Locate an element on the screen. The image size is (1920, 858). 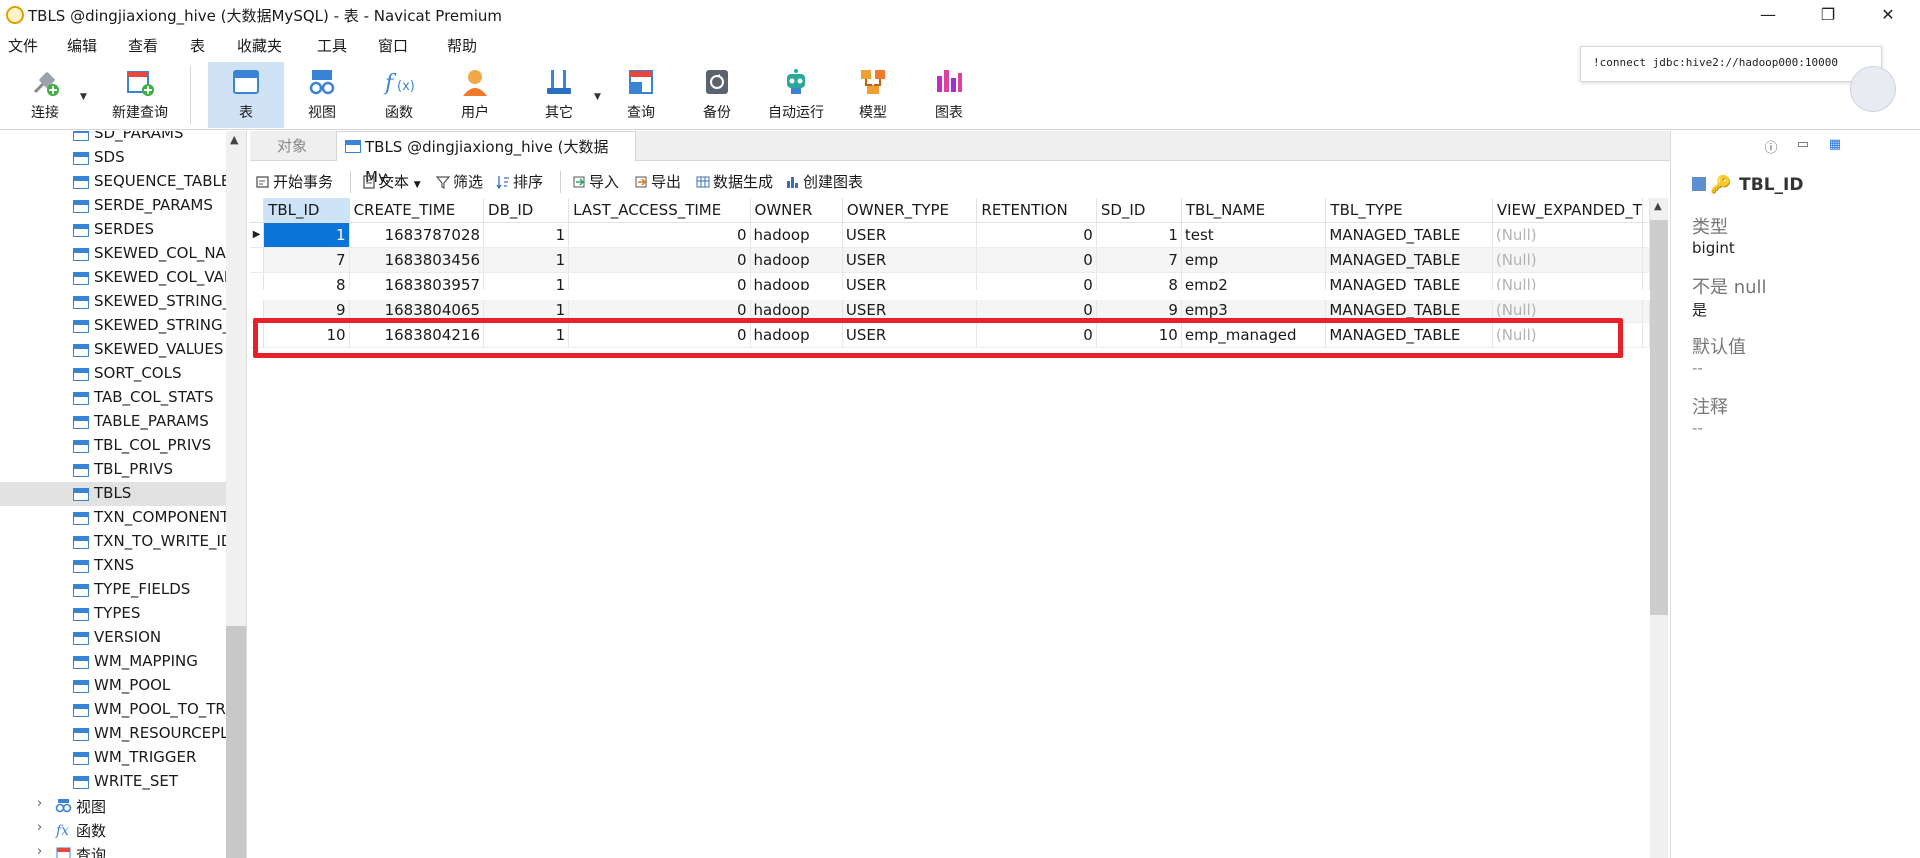
tree-item-table: WM_RESOURCEPL is located at coordinates (113, 734).